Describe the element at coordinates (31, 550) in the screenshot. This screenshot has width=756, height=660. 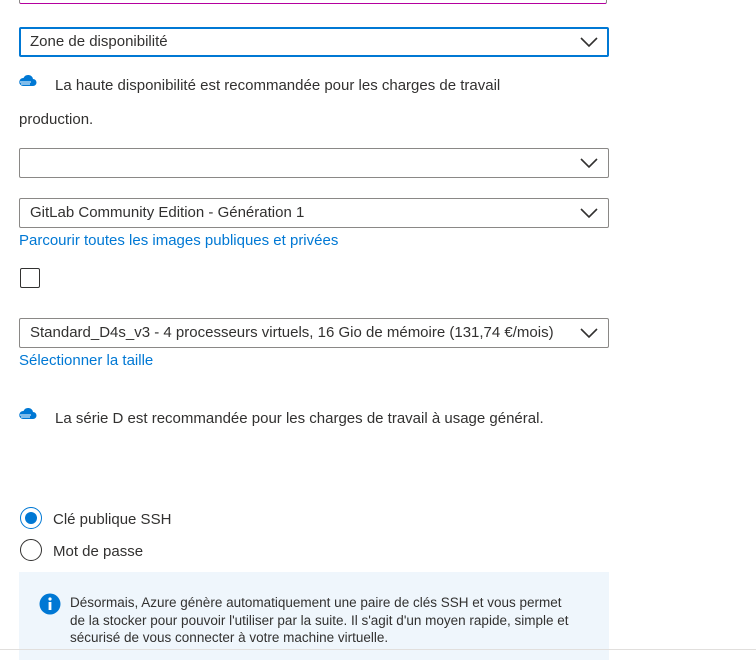
I see `radio-password` at that location.